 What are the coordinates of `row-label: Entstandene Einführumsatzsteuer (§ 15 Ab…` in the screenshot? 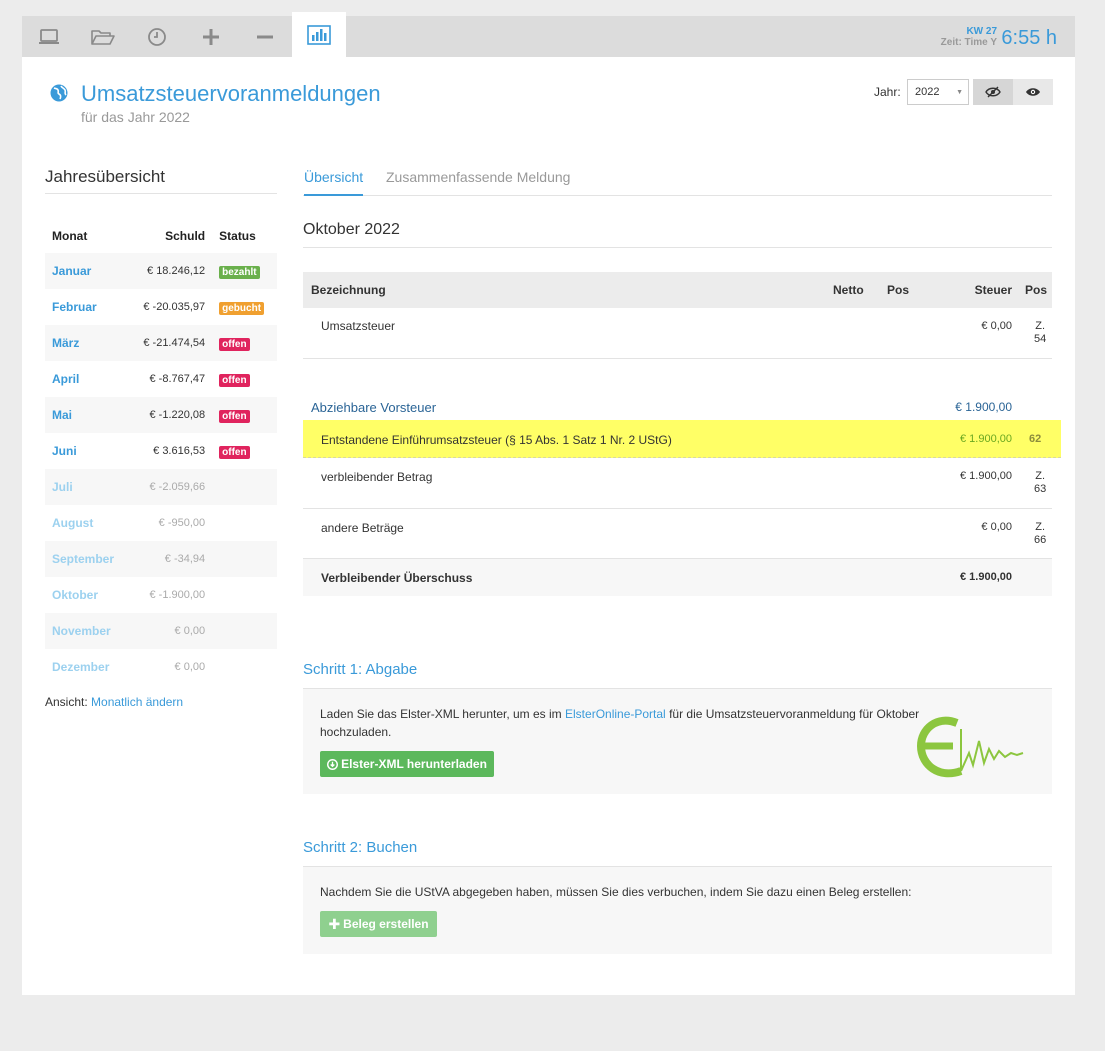 It's located at (496, 440).